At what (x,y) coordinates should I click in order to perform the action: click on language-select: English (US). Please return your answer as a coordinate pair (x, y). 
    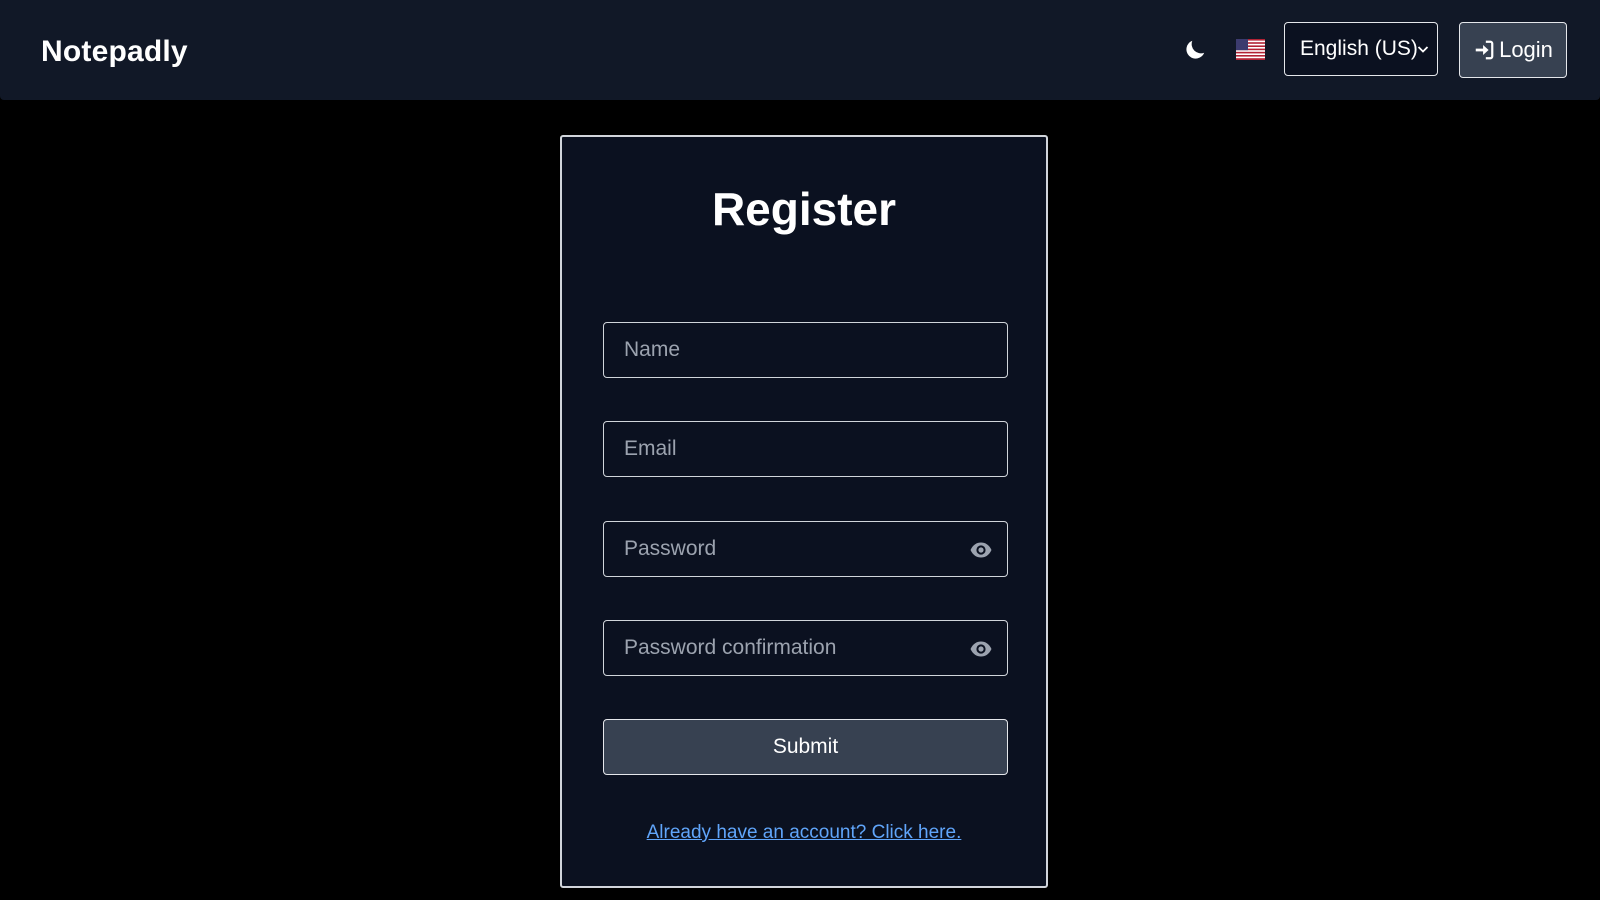
    Looking at the image, I should click on (1361, 49).